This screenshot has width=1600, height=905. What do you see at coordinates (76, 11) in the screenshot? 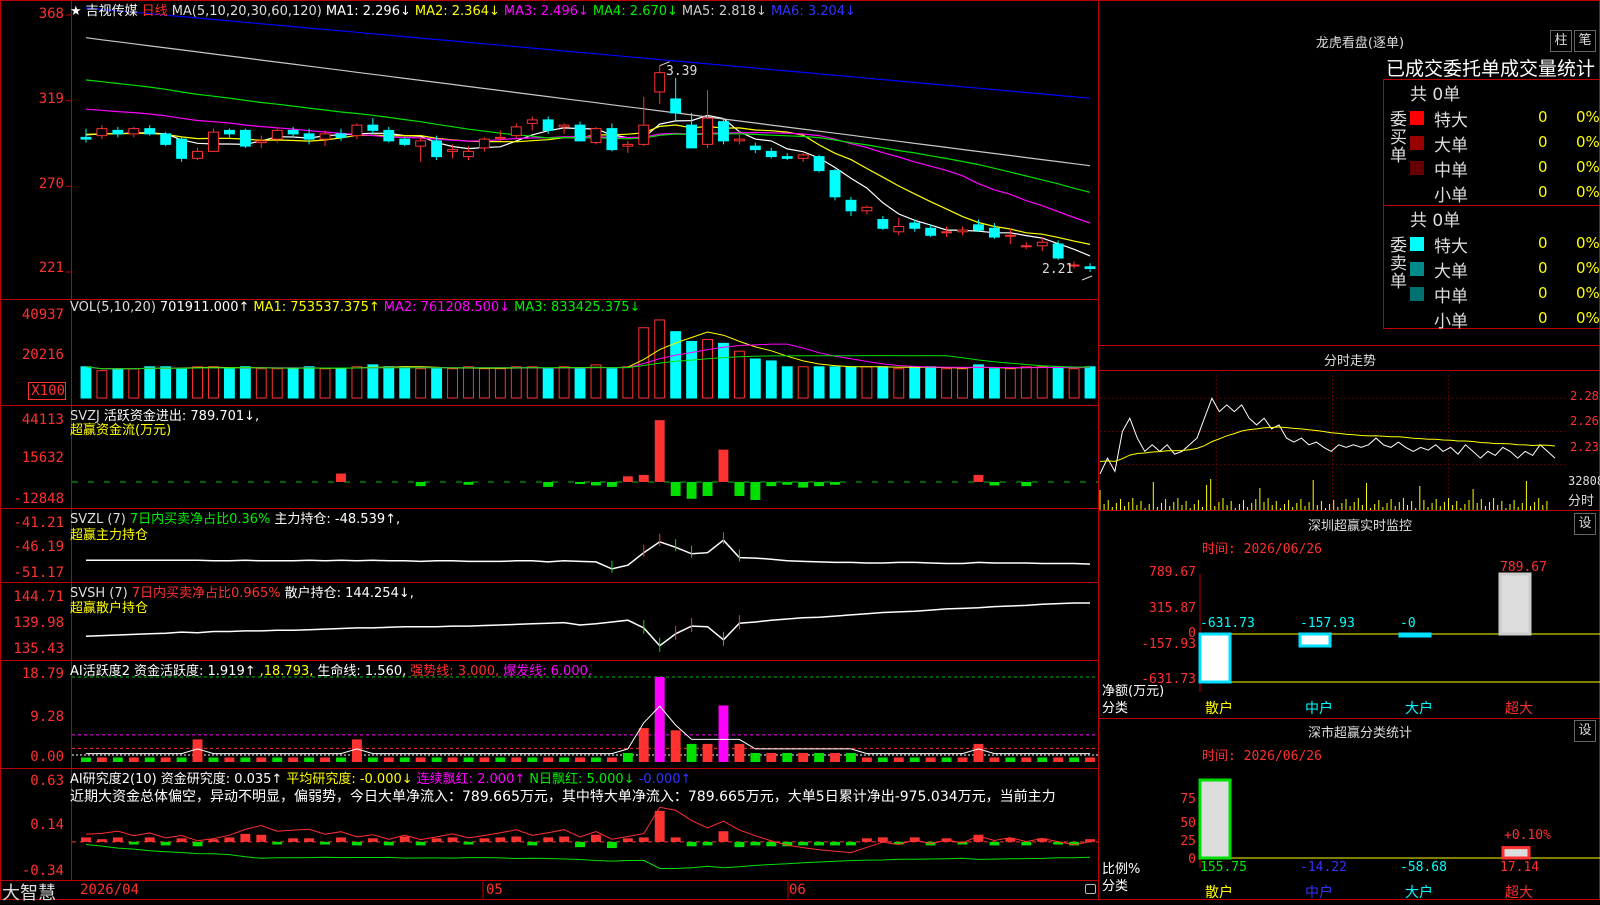
I see `favorite-star-icon: ★` at bounding box center [76, 11].